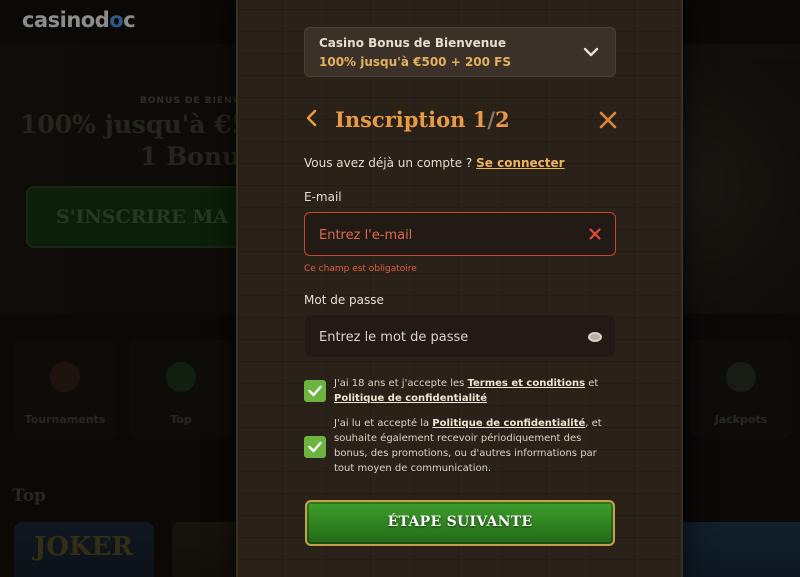 The image size is (800, 577). I want to click on chevron-down-icon, so click(591, 52).